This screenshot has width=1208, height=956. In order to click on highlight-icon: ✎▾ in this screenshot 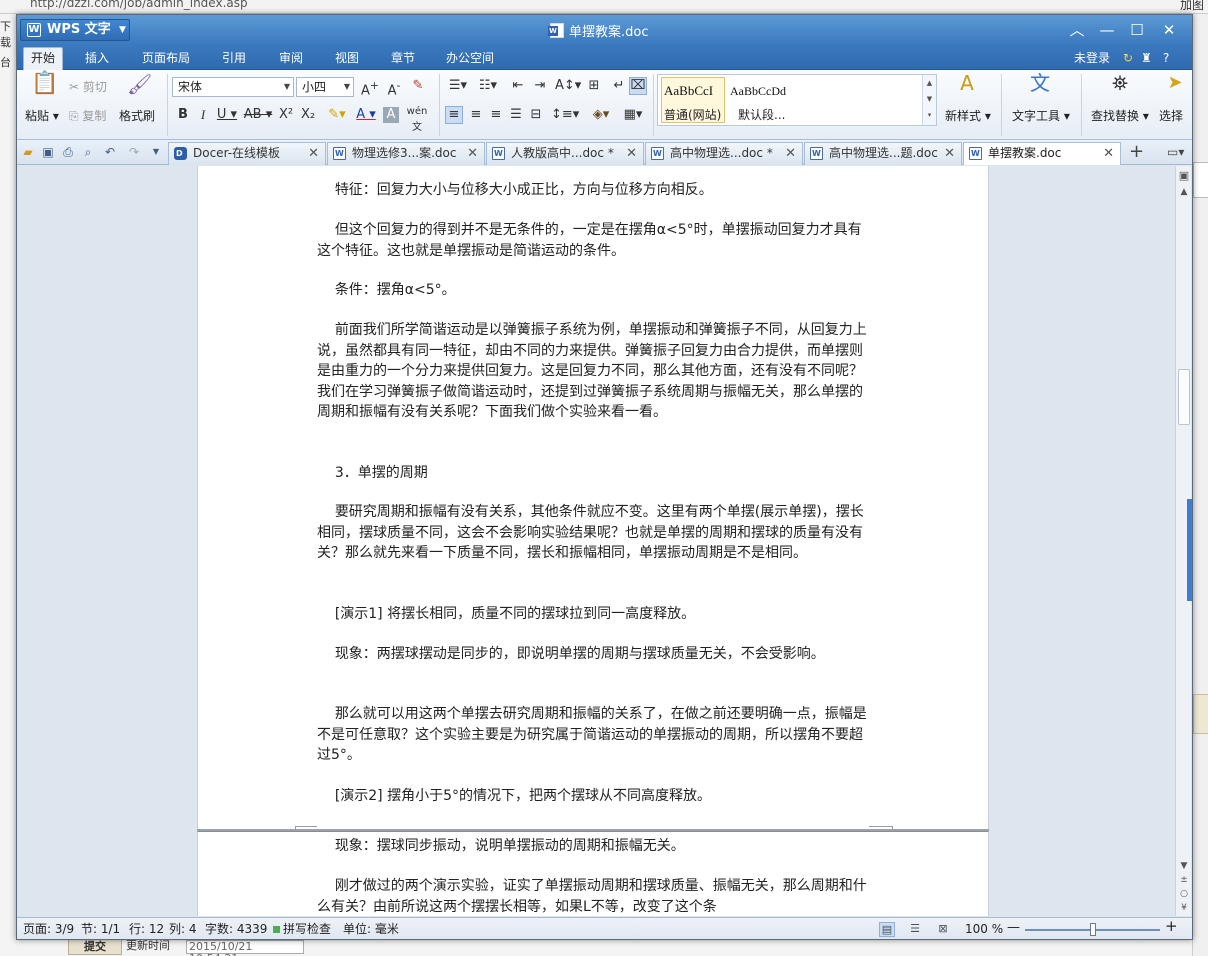, I will do `click(337, 115)`.